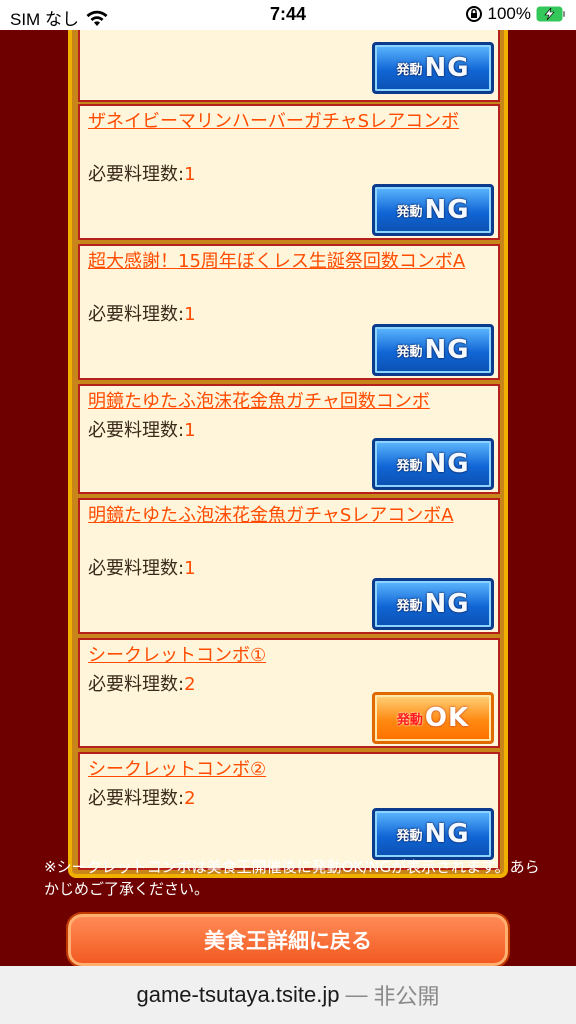 The height and width of the screenshot is (1024, 576). What do you see at coordinates (288, 516) in the screenshot?
I see `combo-link: 明鏡たゆたふ泡沫花金魚ガチャSレアコンボA` at bounding box center [288, 516].